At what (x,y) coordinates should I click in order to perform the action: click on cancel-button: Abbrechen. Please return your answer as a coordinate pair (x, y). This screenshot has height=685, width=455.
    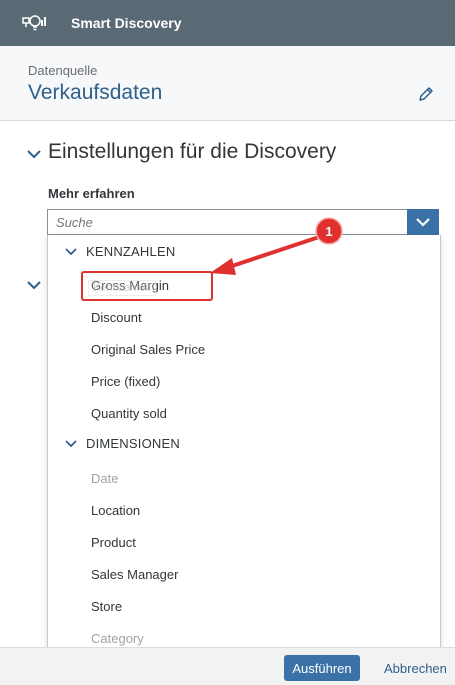
    Looking at the image, I should click on (415, 668).